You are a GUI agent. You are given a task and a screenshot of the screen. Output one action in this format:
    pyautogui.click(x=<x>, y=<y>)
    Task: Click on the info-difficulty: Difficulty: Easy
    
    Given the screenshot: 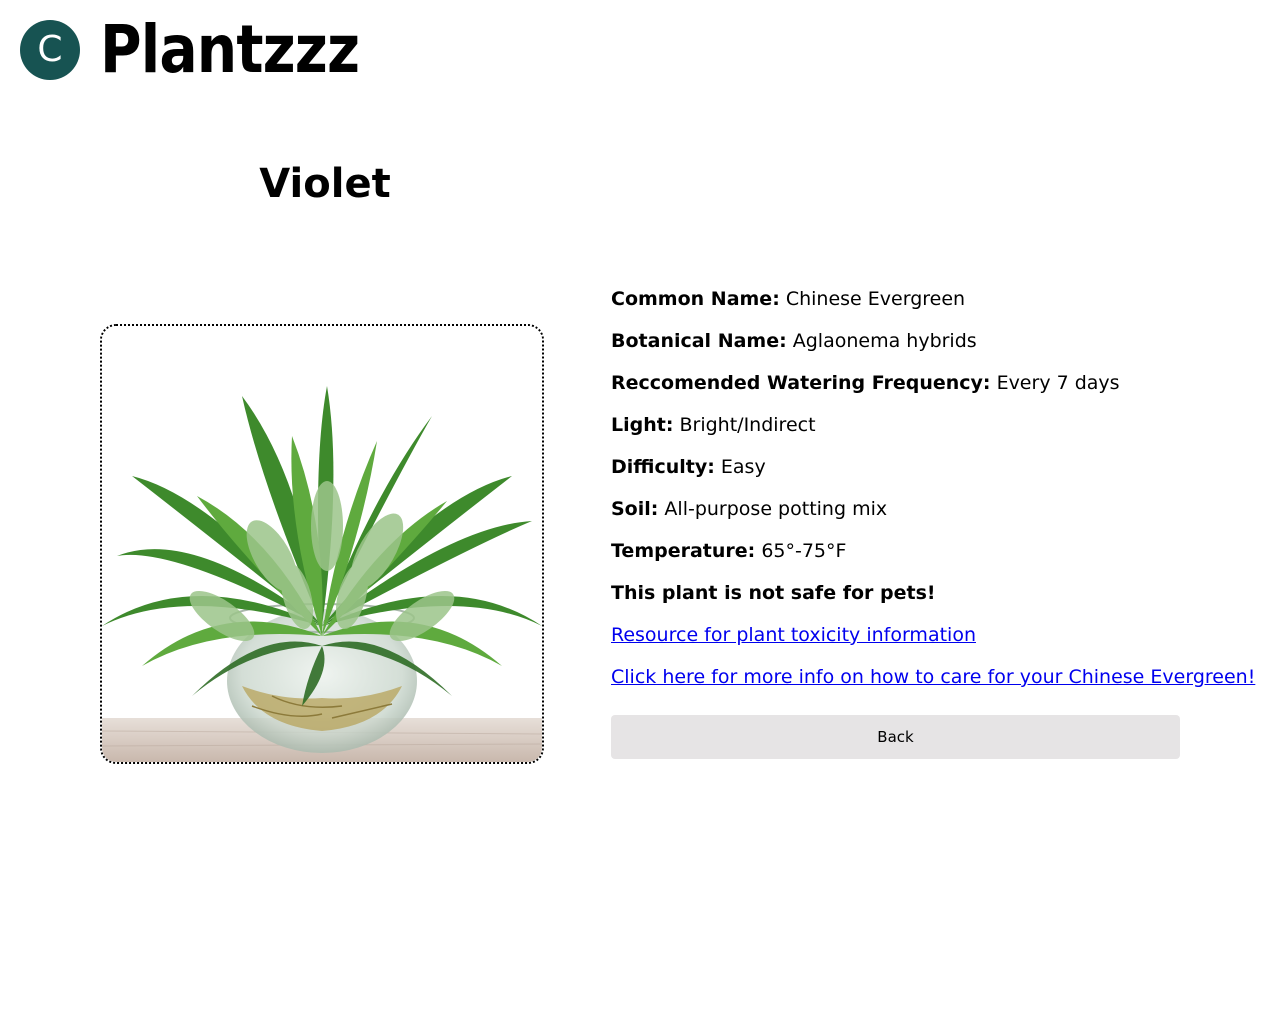 What is the action you would take?
    pyautogui.click(x=911, y=473)
    